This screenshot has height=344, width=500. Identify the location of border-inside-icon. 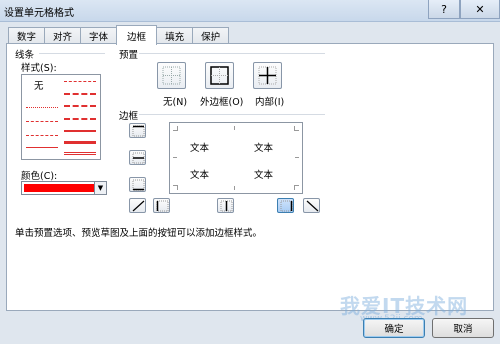
(267, 75).